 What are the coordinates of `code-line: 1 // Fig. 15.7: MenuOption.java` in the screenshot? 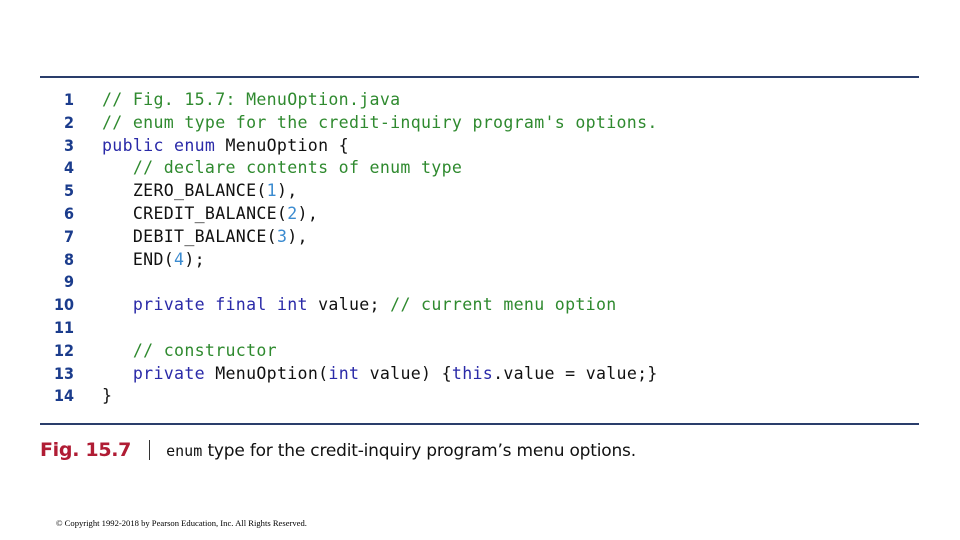 It's located at (480, 100).